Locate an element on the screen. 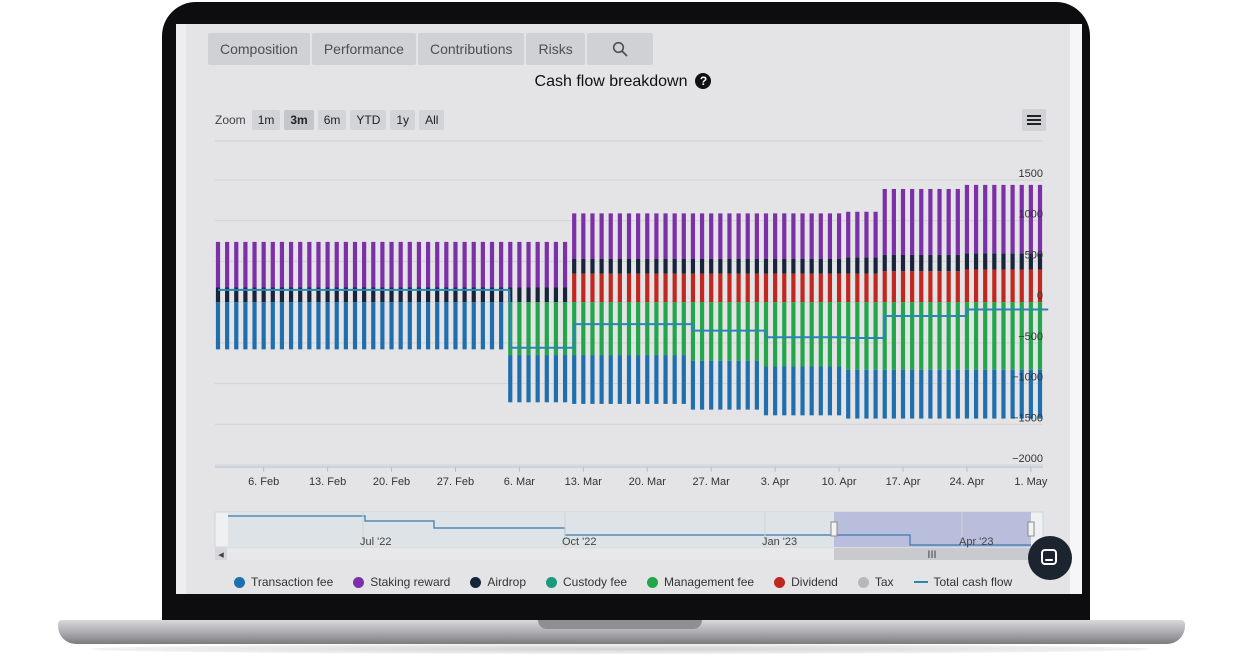  legend-label: Dividend is located at coordinates (814, 582).